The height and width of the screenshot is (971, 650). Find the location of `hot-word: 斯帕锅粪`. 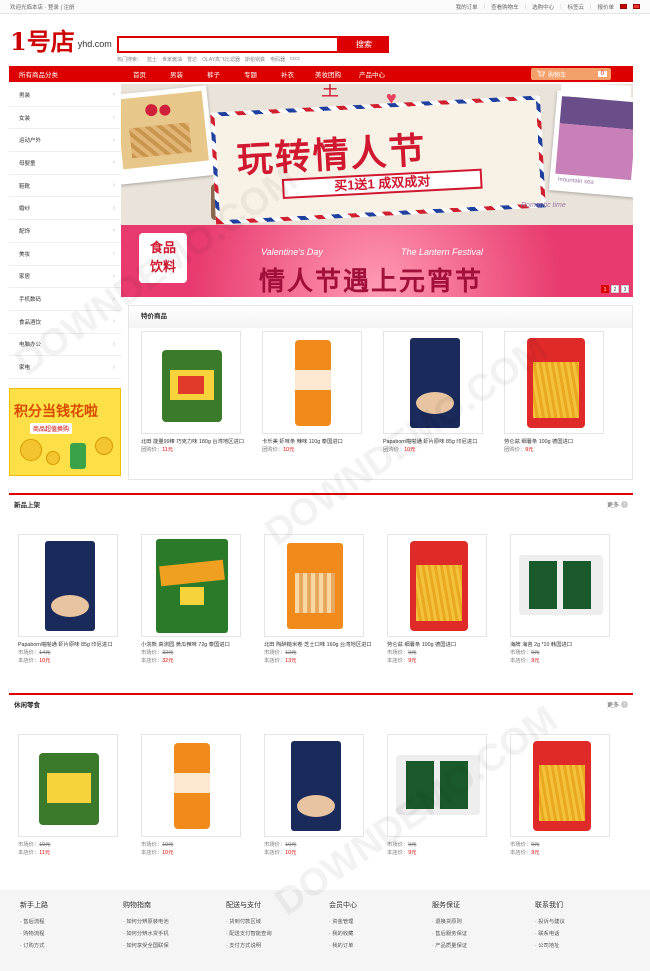

hot-word: 斯帕锅粪 is located at coordinates (255, 59).